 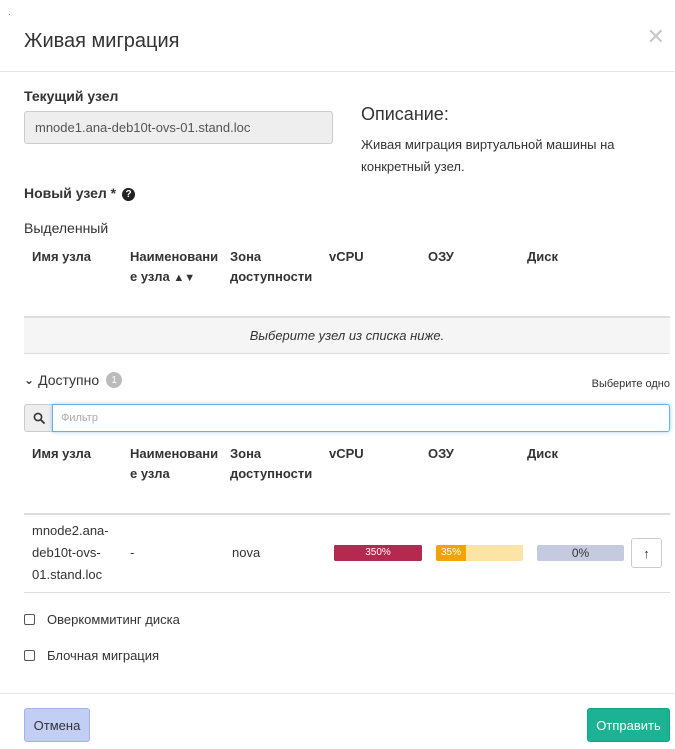 I want to click on available-label: Доступно, so click(x=69, y=380).